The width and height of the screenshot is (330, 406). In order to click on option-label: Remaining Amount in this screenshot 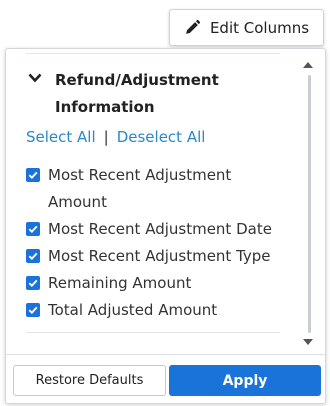, I will do `click(120, 283)`.